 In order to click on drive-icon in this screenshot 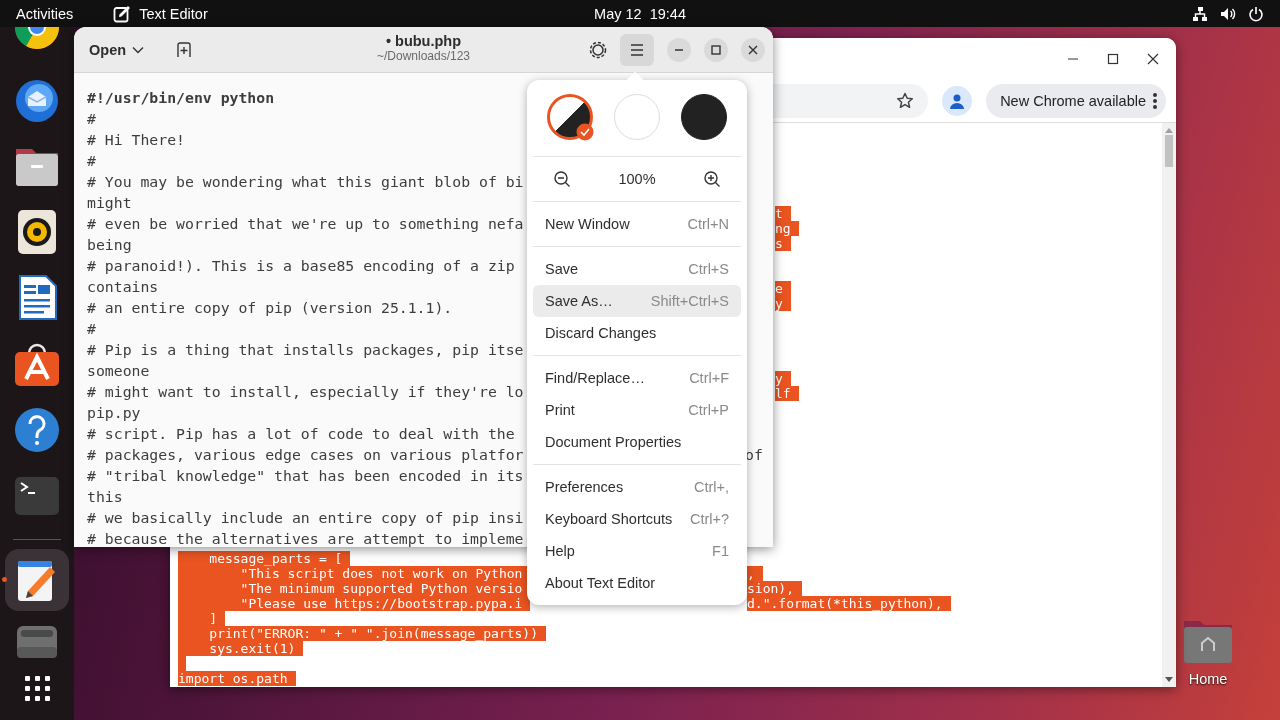, I will do `click(37, 642)`.